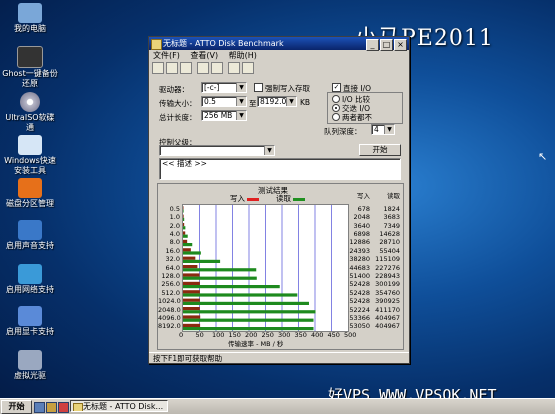 The height and width of the screenshot is (414, 555). Describe the element at coordinates (178, 117) in the screenshot. I see `total-length-label: 总计长度：` at that location.